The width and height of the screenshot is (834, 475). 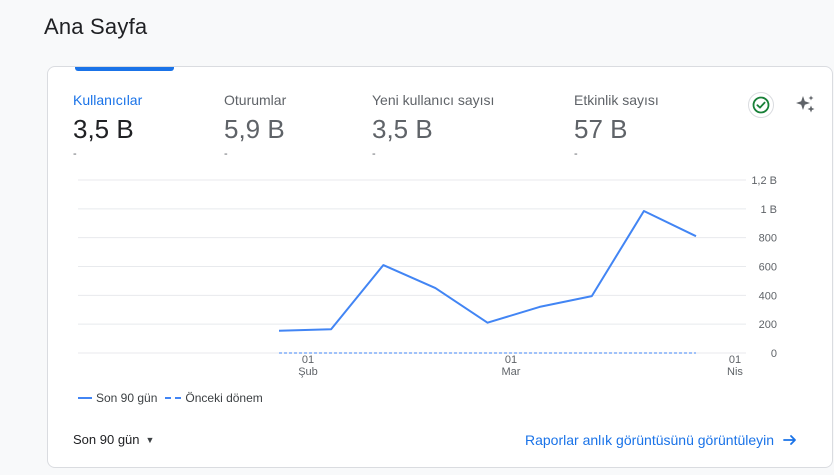 I want to click on y-tick-label: 200, so click(x=768, y=325).